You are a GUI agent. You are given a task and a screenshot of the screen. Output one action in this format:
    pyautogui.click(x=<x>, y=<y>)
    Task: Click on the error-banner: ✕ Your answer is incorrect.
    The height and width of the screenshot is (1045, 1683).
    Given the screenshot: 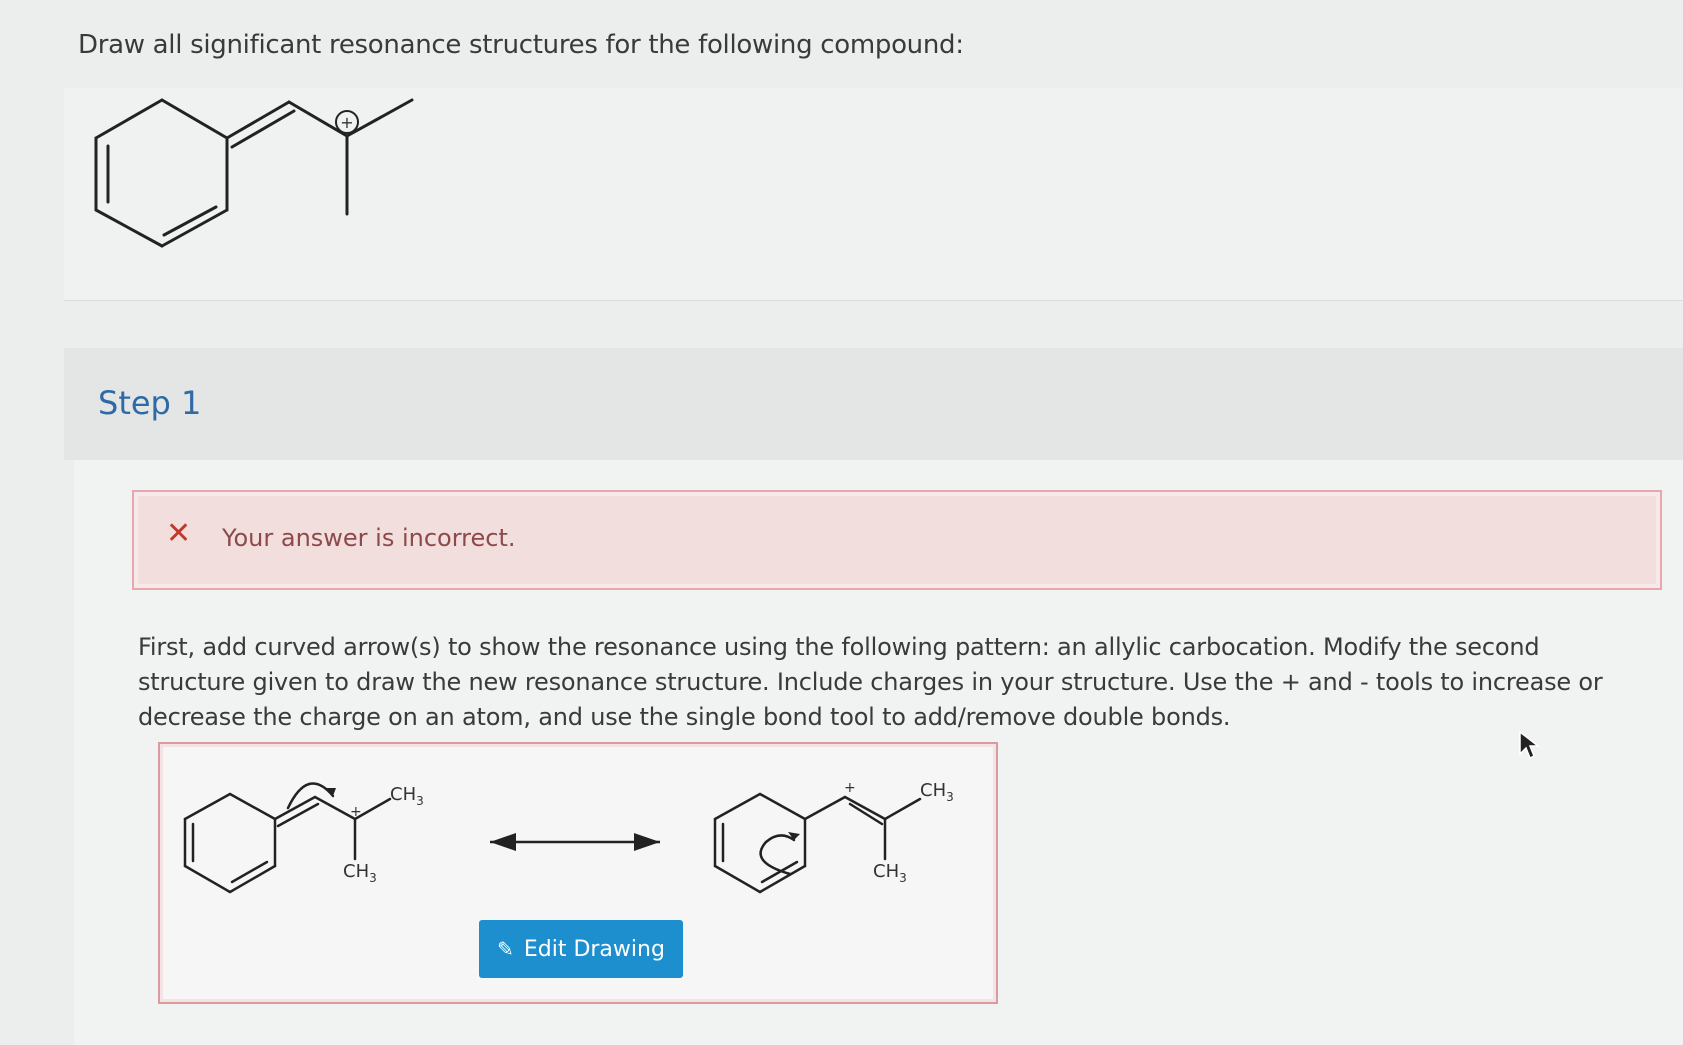 What is the action you would take?
    pyautogui.click(x=897, y=540)
    